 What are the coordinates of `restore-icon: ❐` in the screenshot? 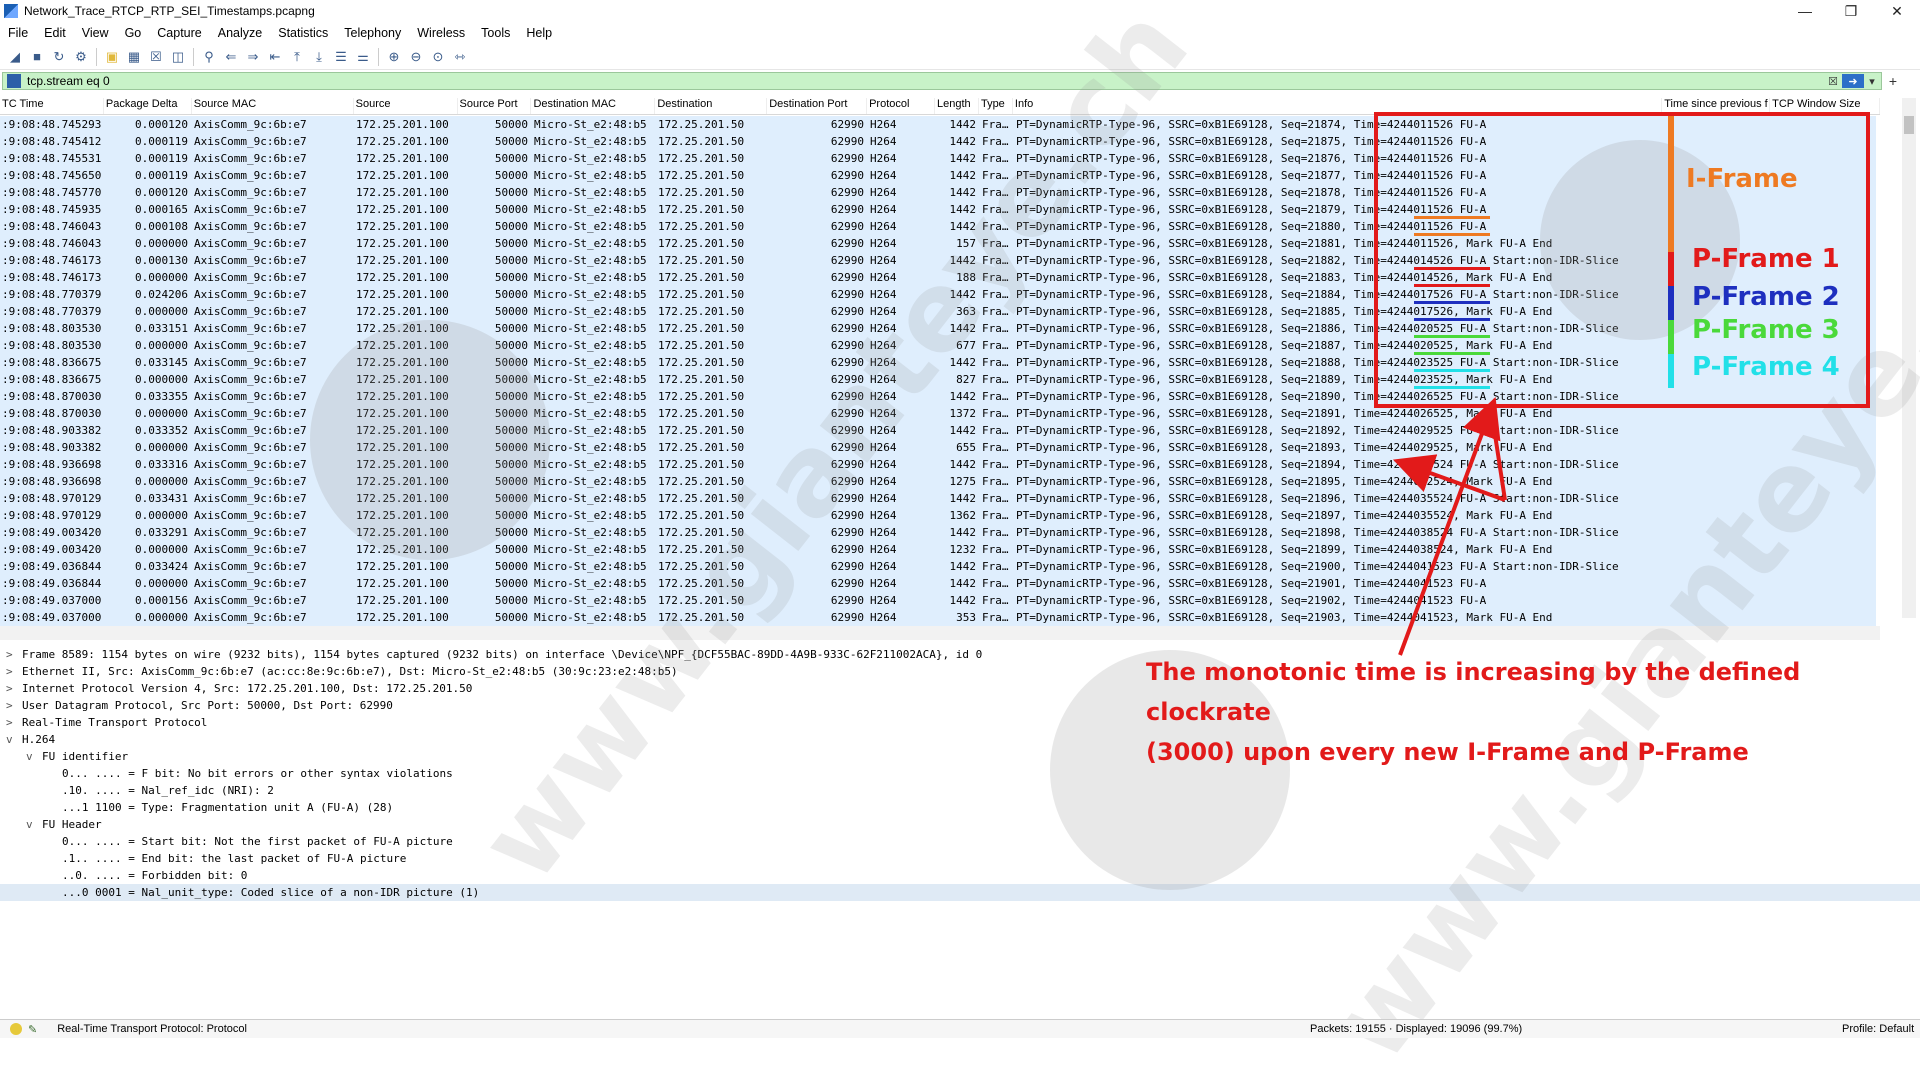 It's located at (1851, 11).